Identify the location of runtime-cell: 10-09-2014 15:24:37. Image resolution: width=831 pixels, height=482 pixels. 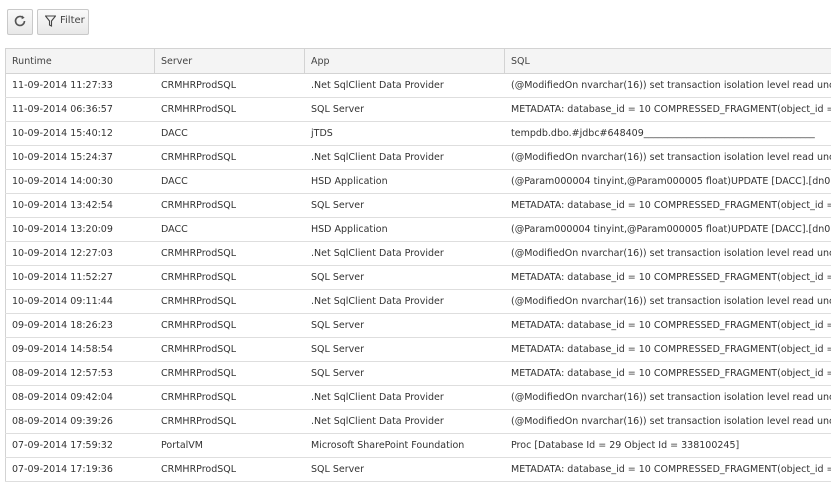
(80, 157).